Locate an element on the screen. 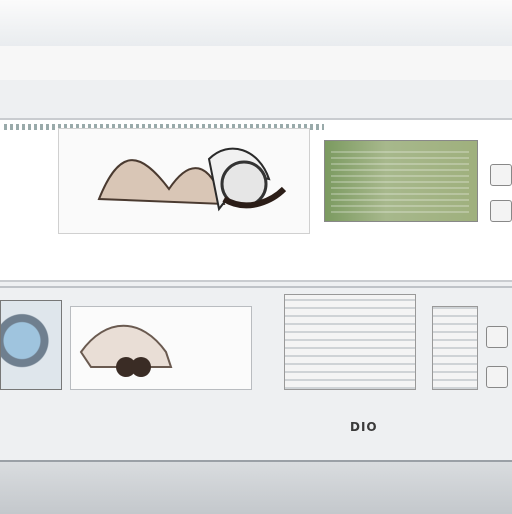 This screenshot has height=514, width=512. product-image-secondary is located at coordinates (401, 181).